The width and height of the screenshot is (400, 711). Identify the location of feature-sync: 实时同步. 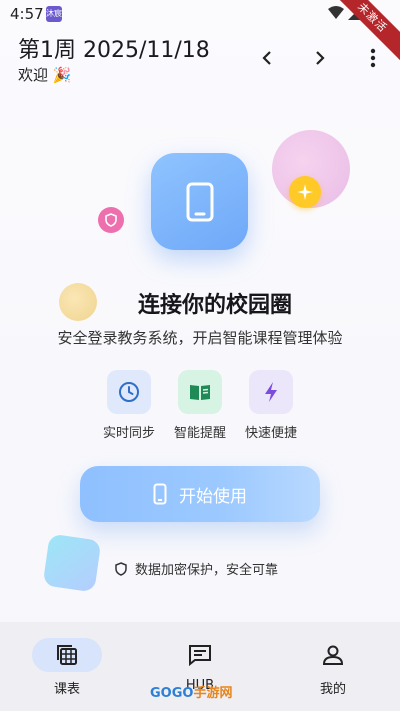
(129, 405).